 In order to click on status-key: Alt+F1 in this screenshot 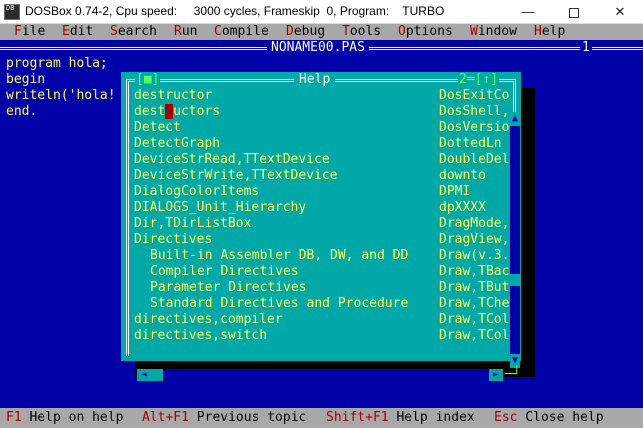, I will do `click(165, 417)`.